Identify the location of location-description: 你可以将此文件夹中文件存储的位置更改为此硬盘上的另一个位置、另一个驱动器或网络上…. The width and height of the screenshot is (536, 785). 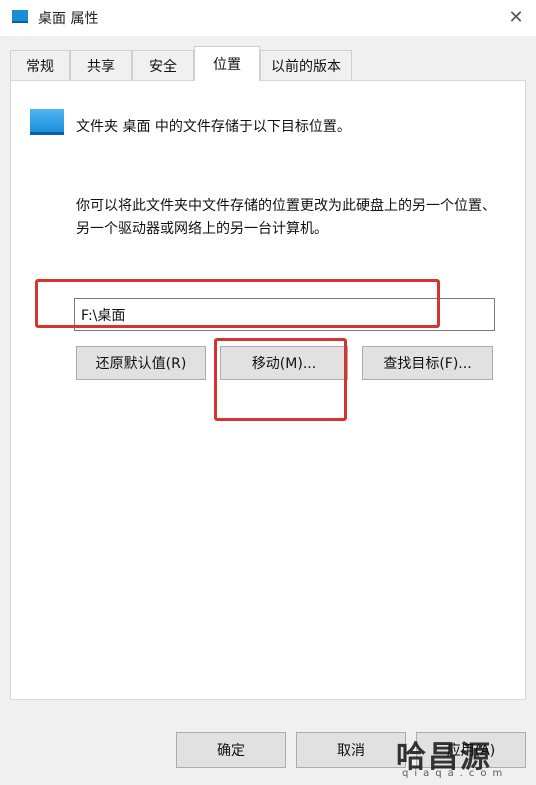
(286, 217).